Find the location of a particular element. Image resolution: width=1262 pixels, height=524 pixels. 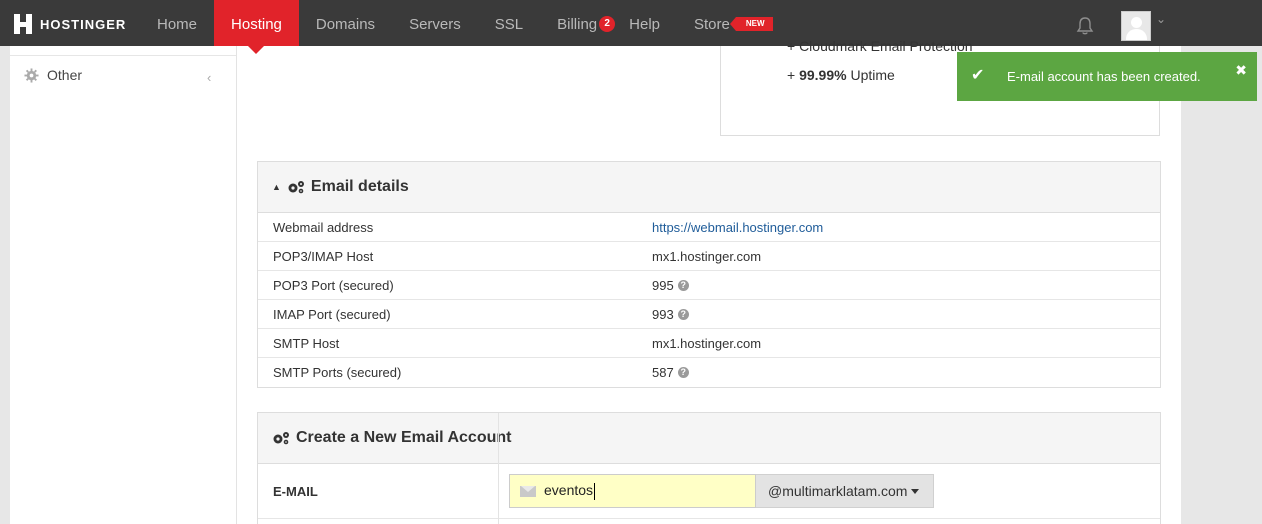

row-key: IMAP Port (secured) is located at coordinates (332, 314).